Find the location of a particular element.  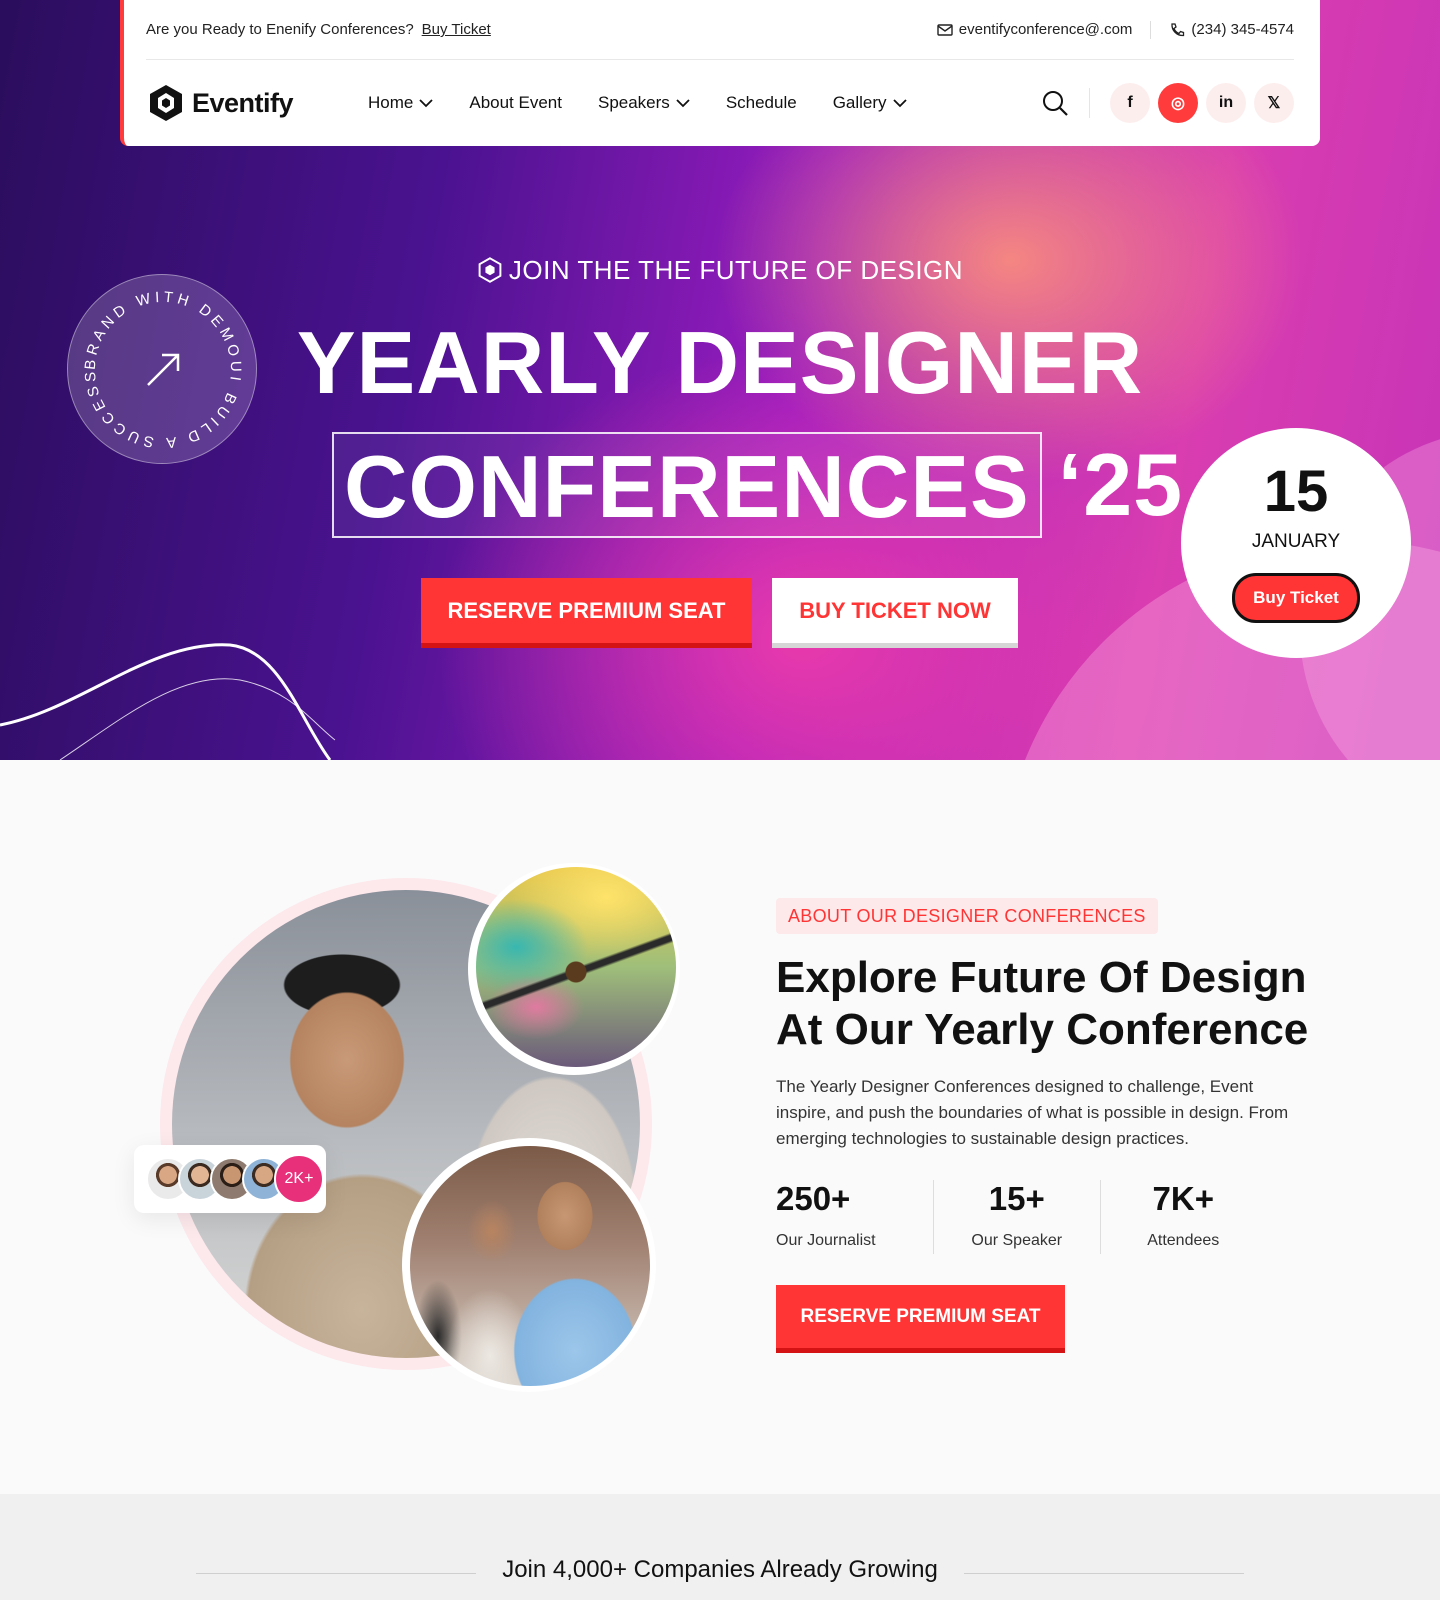

companies-strip: Join 4,000+ Companies Already Growing is located at coordinates (720, 1547).